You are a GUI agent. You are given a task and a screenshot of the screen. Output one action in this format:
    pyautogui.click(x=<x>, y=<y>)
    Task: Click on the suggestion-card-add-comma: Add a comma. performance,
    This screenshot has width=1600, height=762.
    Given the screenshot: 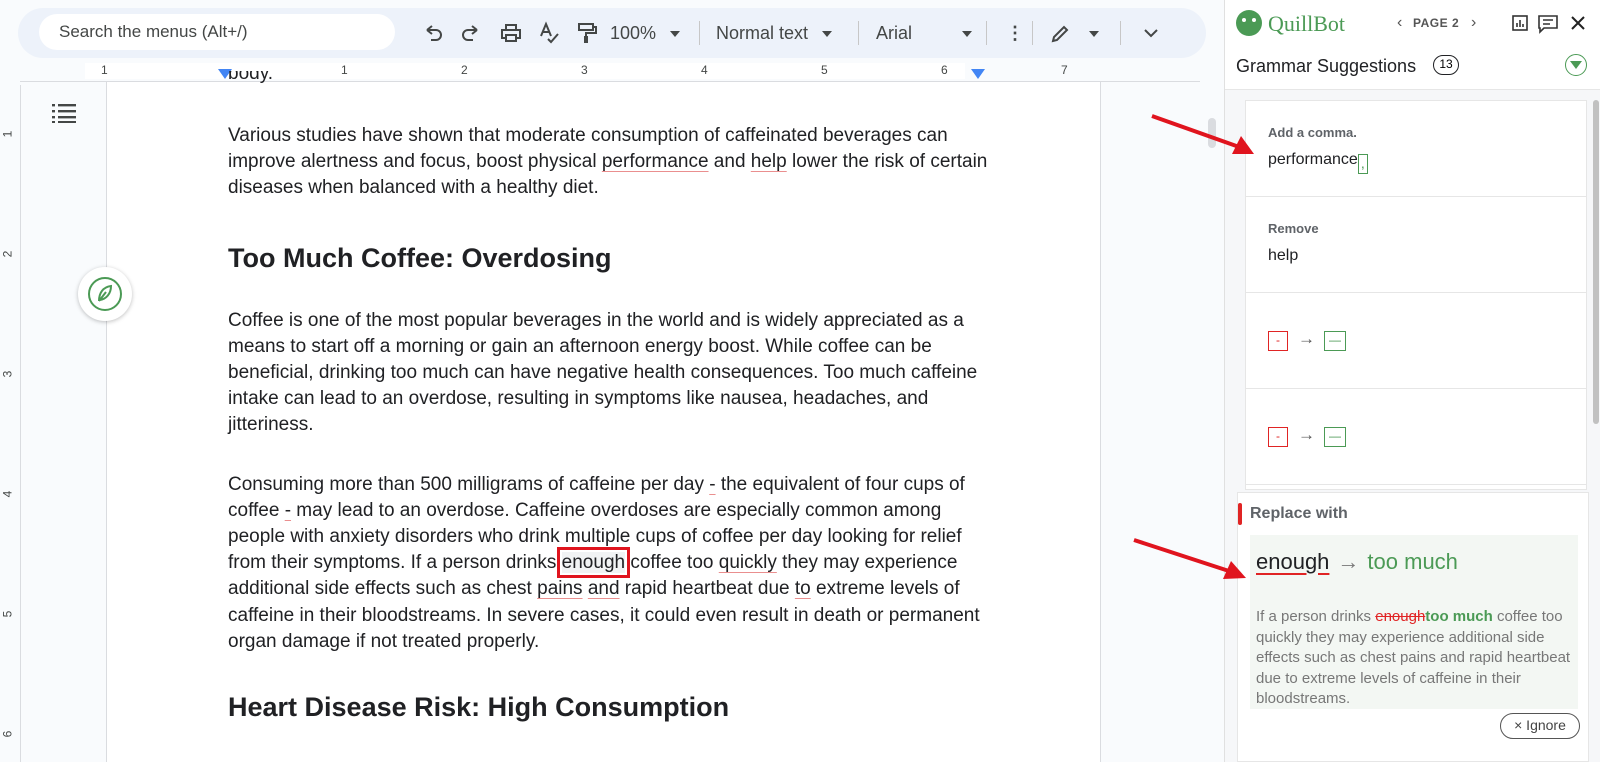 What is the action you would take?
    pyautogui.click(x=1416, y=149)
    